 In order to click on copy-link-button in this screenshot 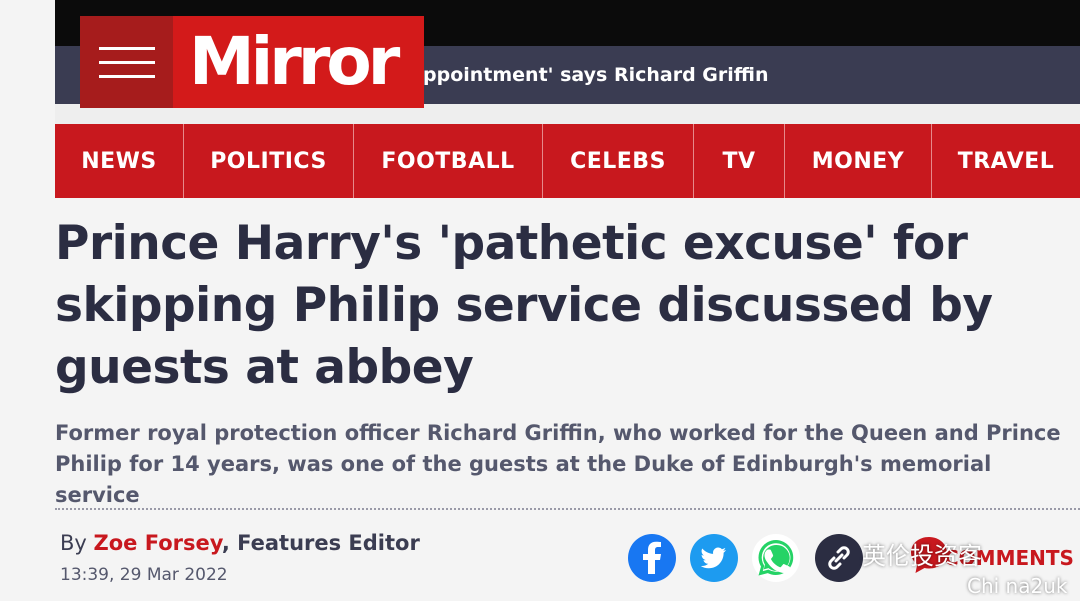, I will do `click(839, 558)`.